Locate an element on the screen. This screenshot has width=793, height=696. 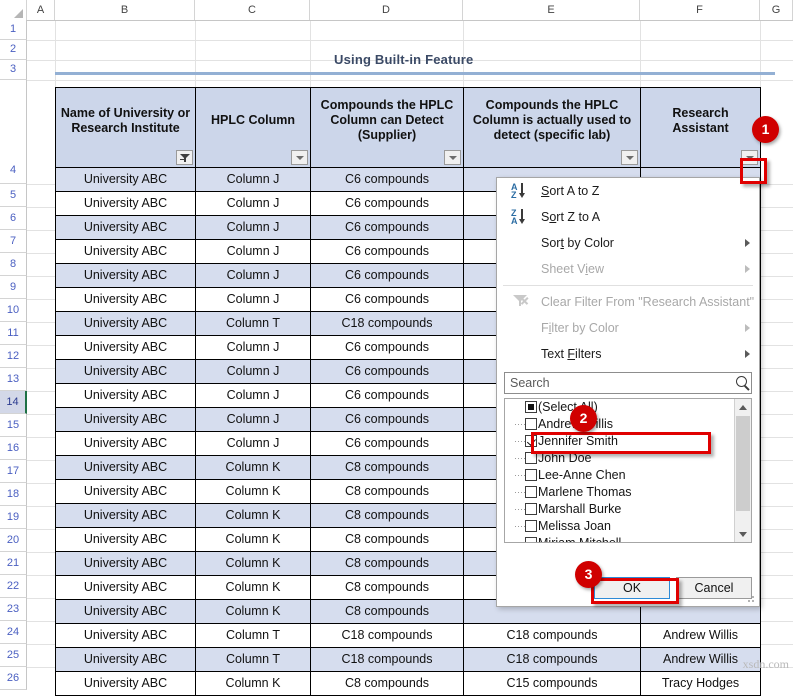
row-header-17: 17 is located at coordinates (13, 471).